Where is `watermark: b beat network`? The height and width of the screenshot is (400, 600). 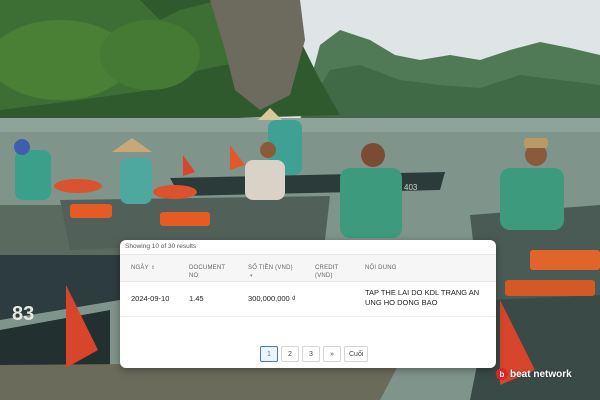
watermark: b beat network is located at coordinates (534, 374).